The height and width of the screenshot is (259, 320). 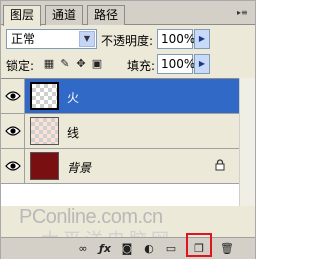 I want to click on lock-pixels-icon: ✎, so click(x=65, y=64).